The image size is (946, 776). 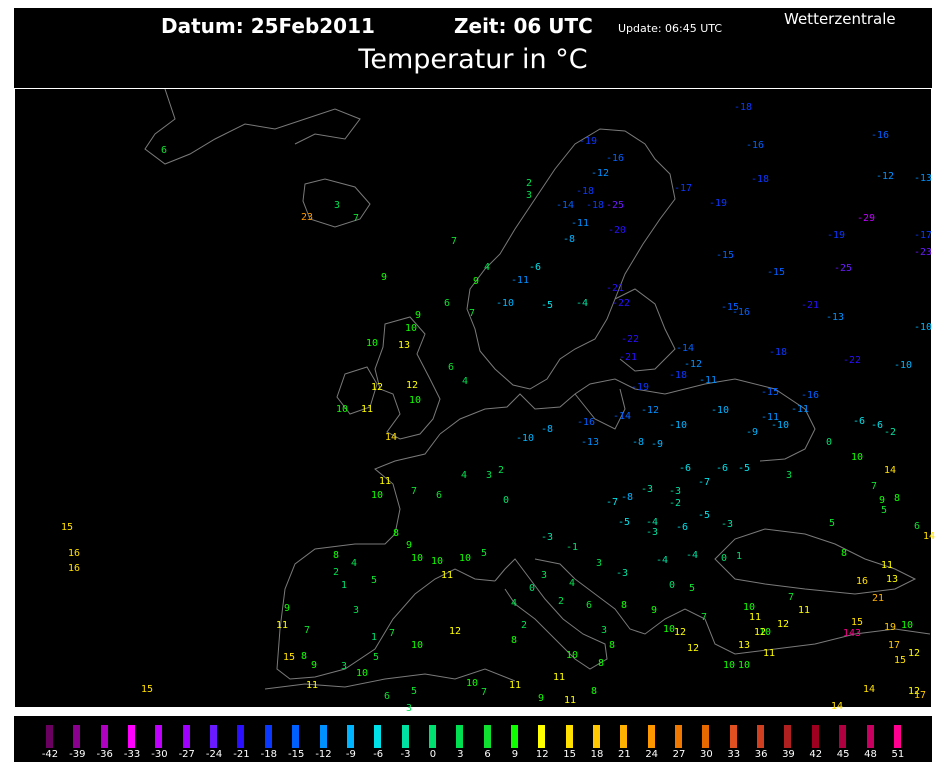 I want to click on legend-item: -27, so click(x=187, y=739).